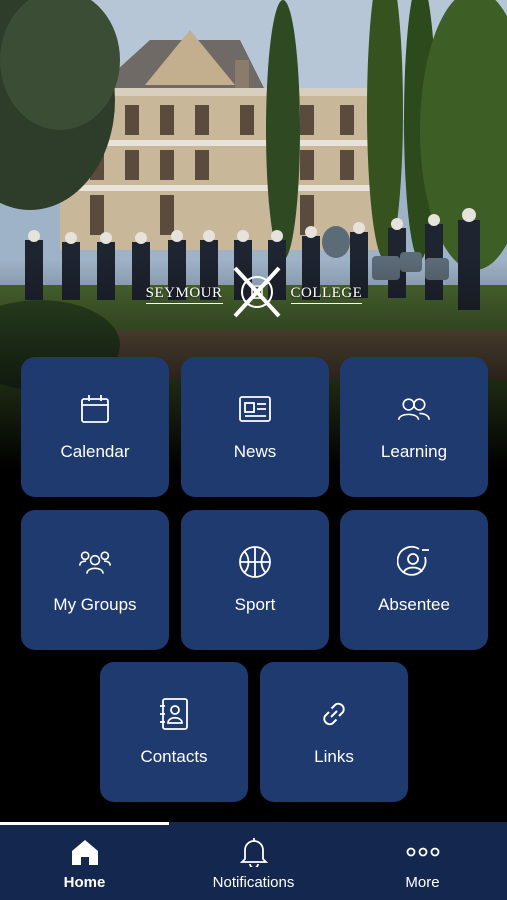 The width and height of the screenshot is (507, 900). I want to click on tile-label: Calendar, so click(95, 451).